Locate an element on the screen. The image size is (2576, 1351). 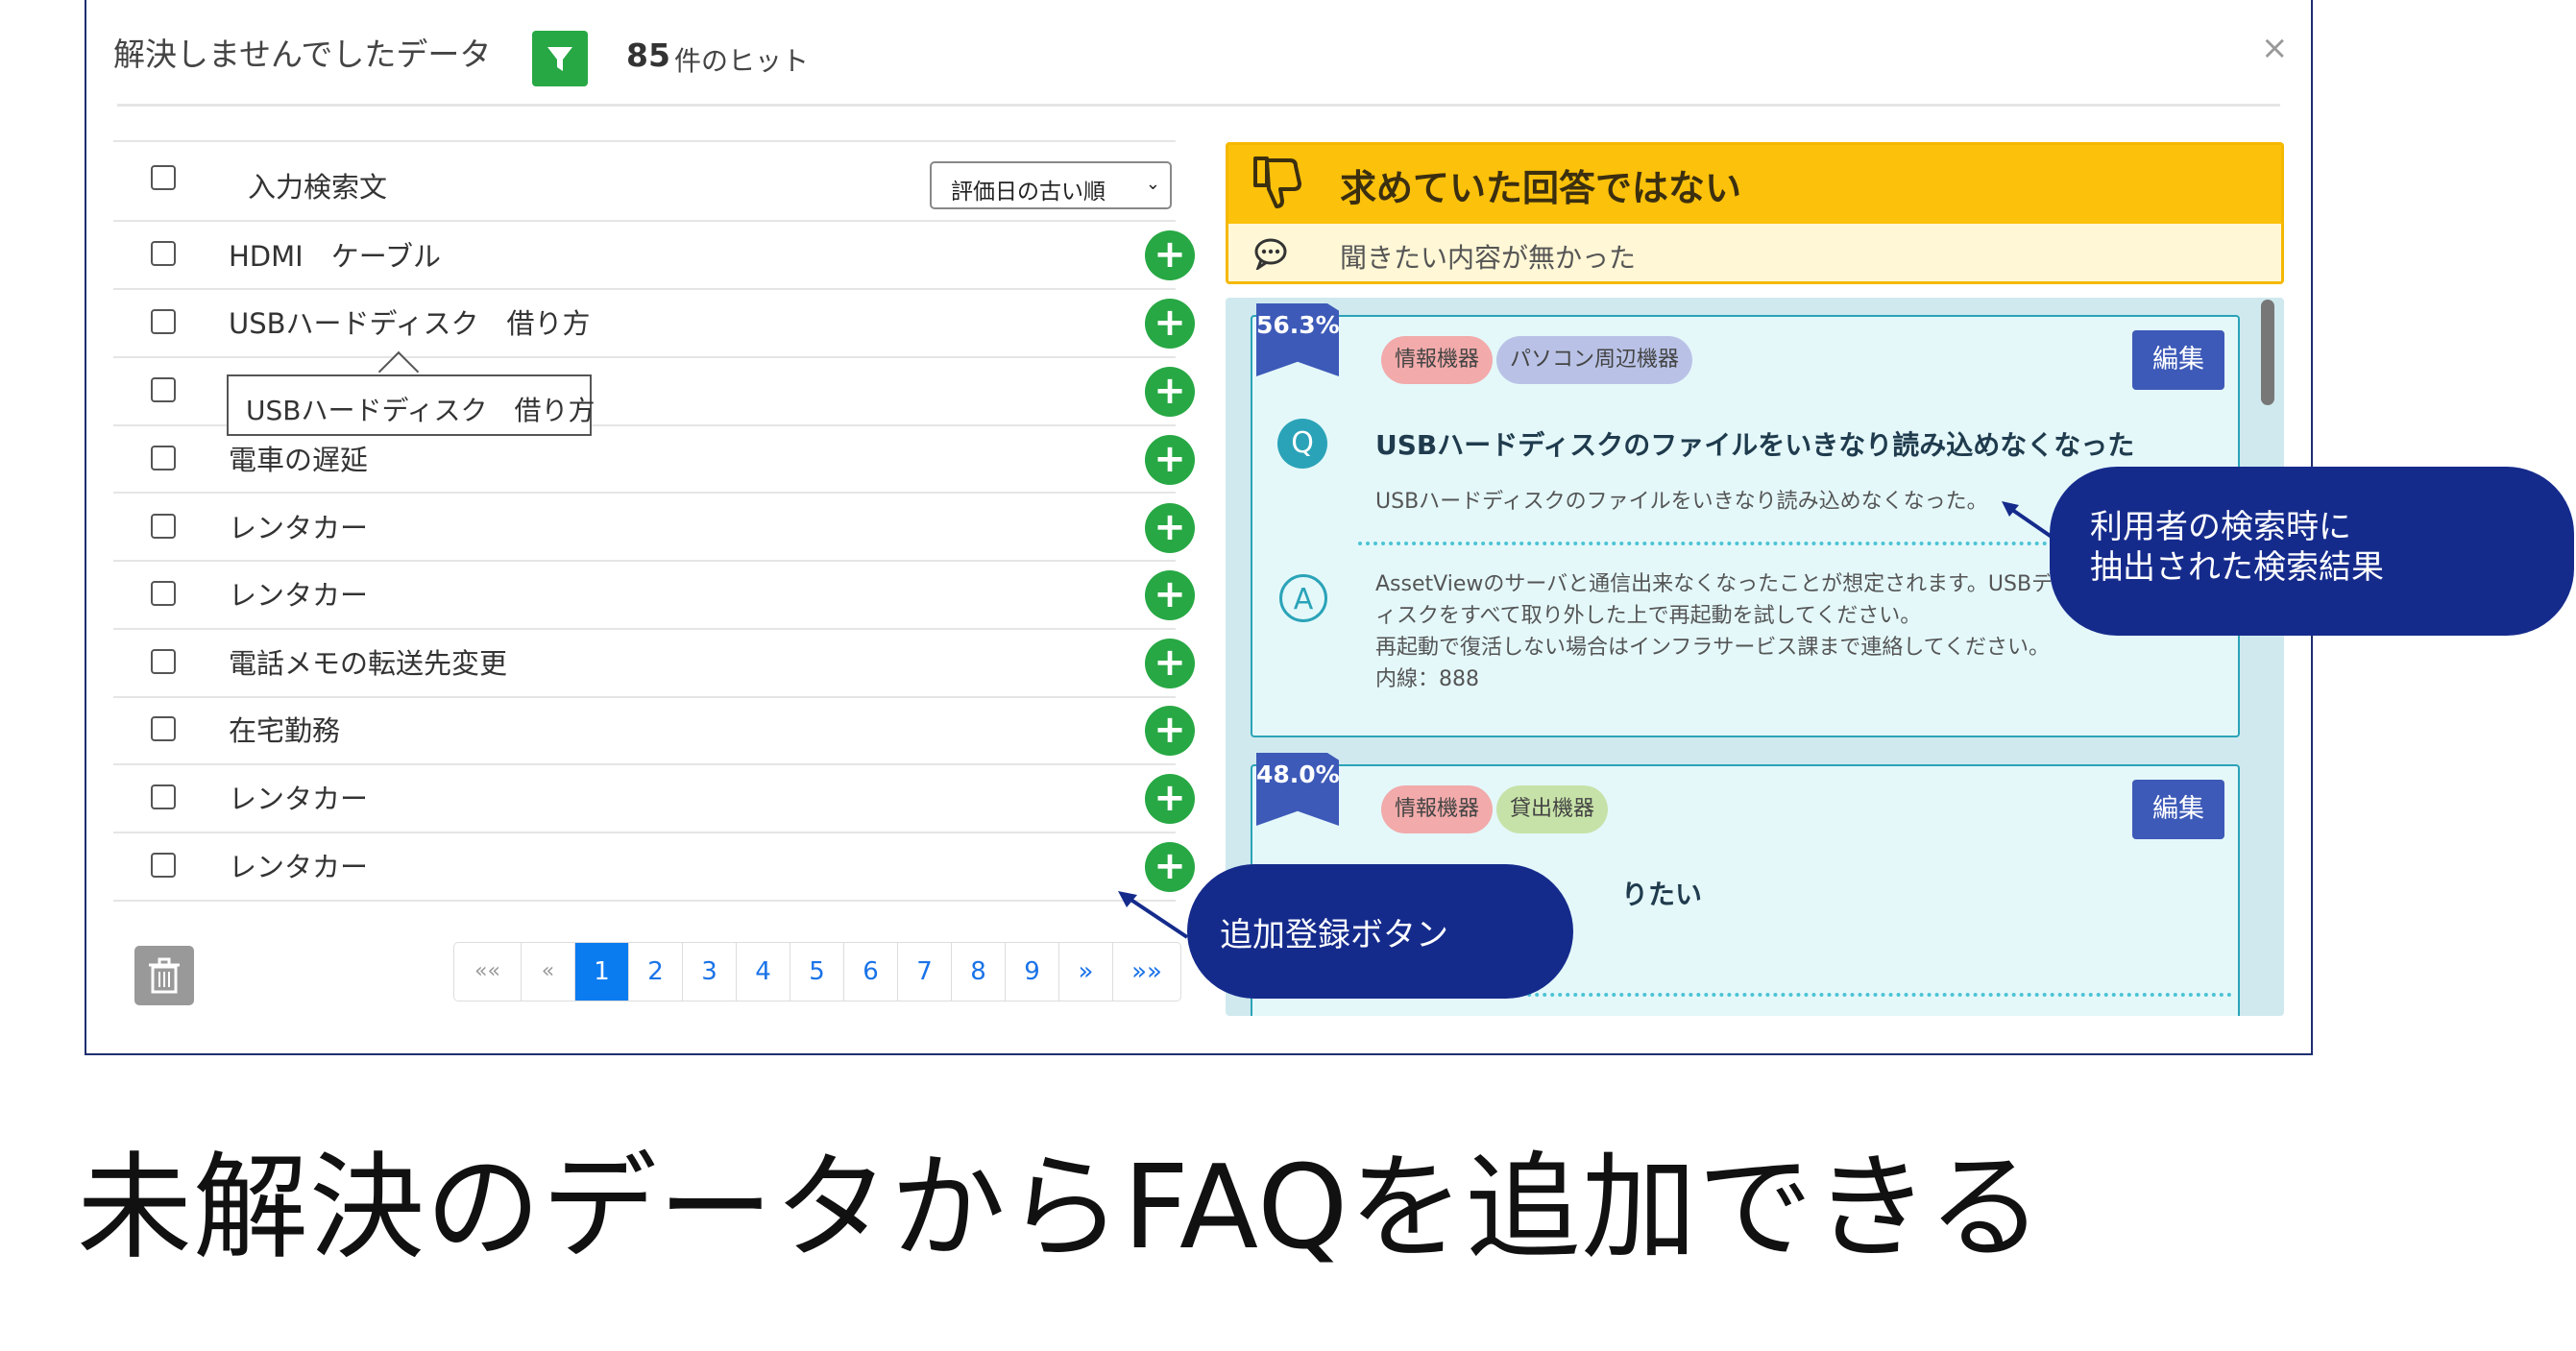
slide-caption: 未解決のデータからFAQを追加できる is located at coordinates (1061, 1208).